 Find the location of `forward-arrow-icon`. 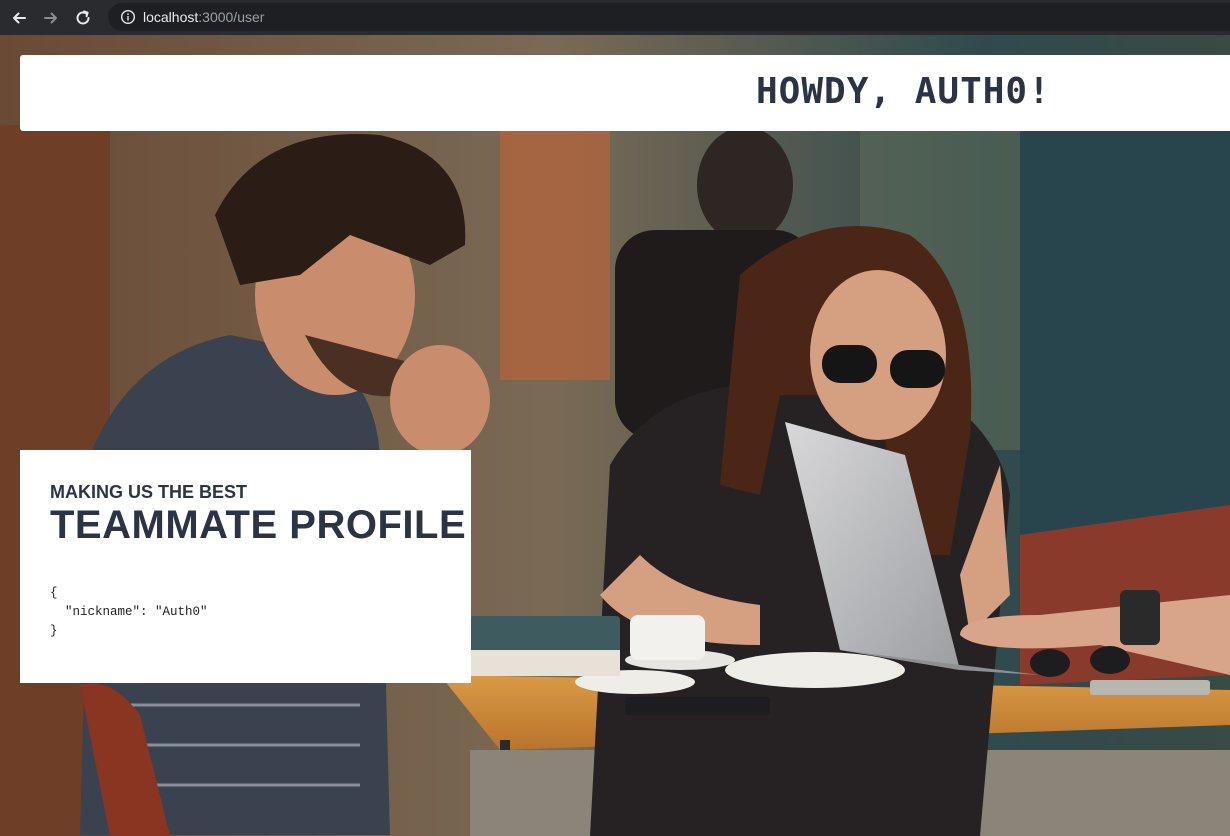

forward-arrow-icon is located at coordinates (50, 17).